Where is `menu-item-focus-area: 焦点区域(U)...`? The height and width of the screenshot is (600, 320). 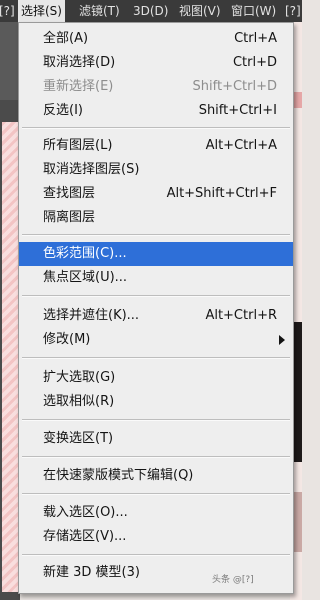 menu-item-focus-area: 焦点区域(U)... is located at coordinates (156, 278).